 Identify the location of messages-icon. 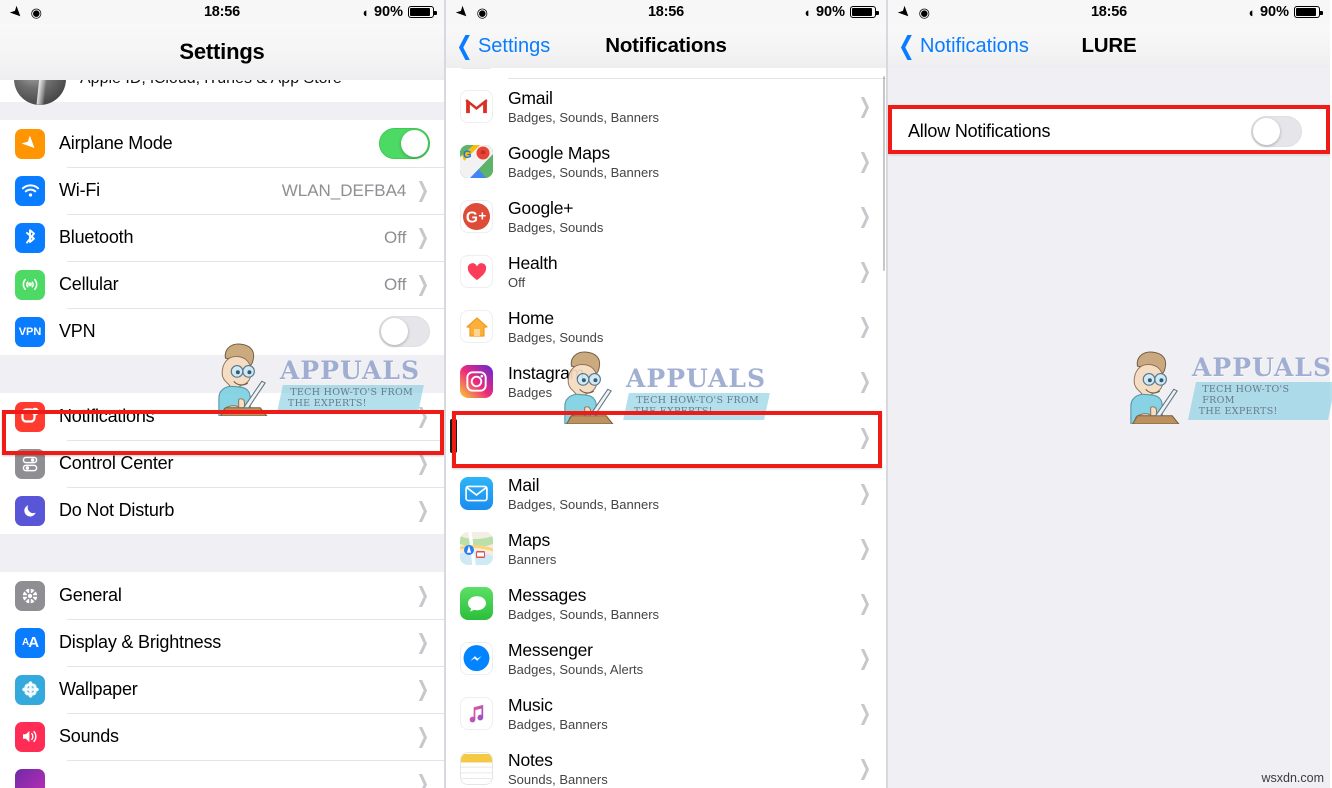
(476, 603).